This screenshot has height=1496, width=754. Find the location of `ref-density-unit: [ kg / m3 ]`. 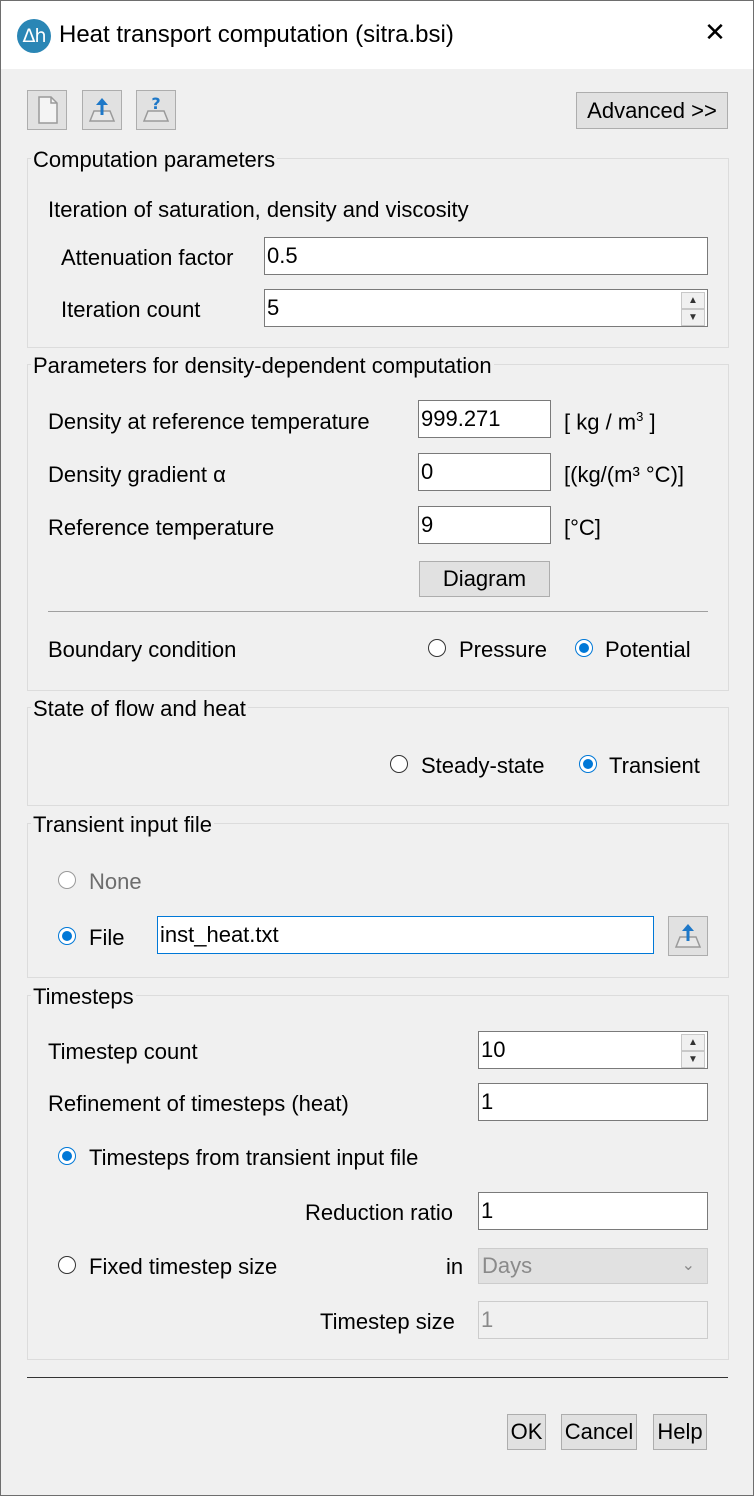

ref-density-unit: [ kg / m3 ] is located at coordinates (610, 422).